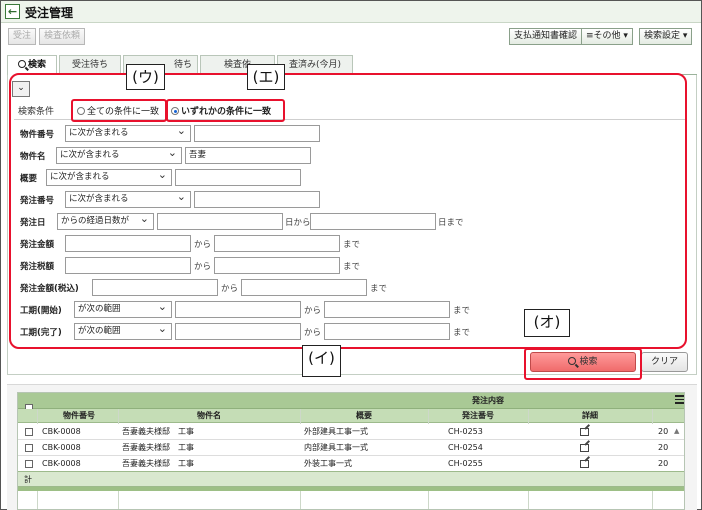 The height and width of the screenshot is (510, 702). Describe the element at coordinates (465, 463) in the screenshot. I see `row-order-no: CH-0255` at that location.